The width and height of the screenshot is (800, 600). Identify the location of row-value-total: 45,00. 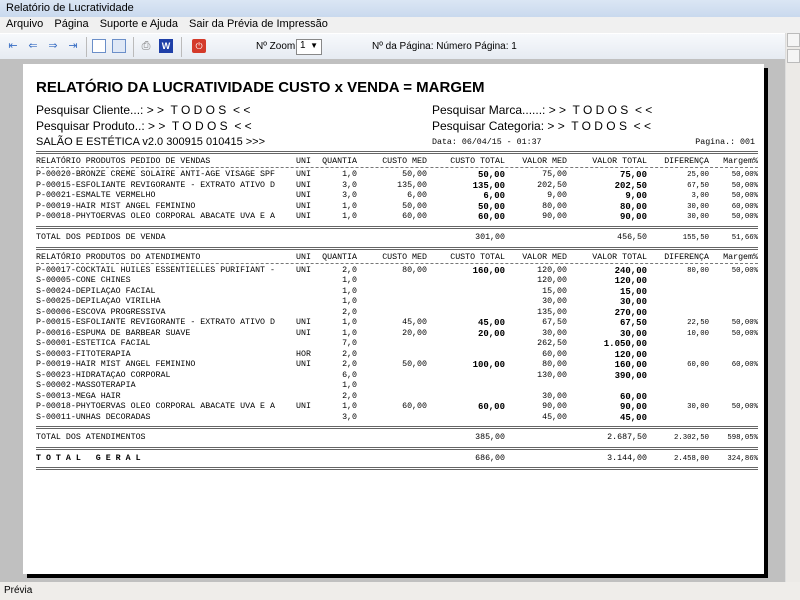
(633, 417).